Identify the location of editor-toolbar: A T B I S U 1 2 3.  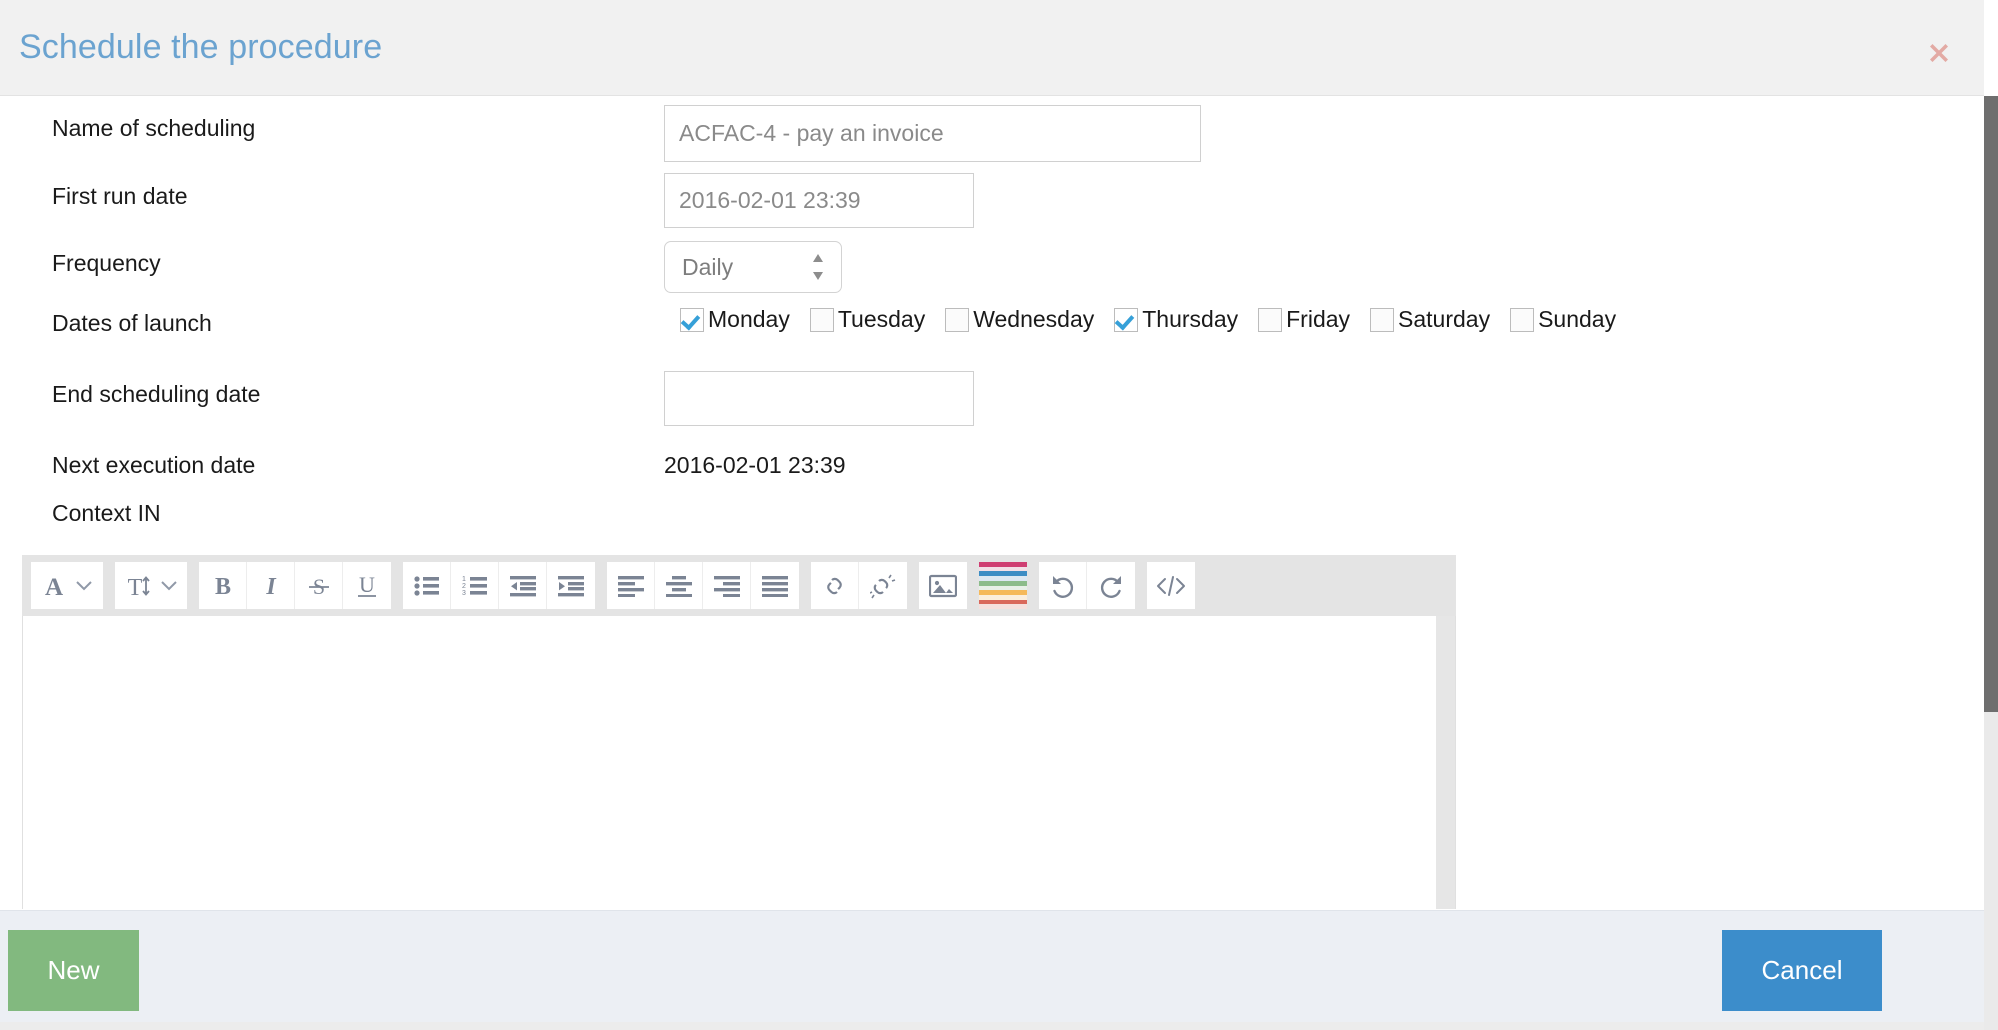
(739, 585).